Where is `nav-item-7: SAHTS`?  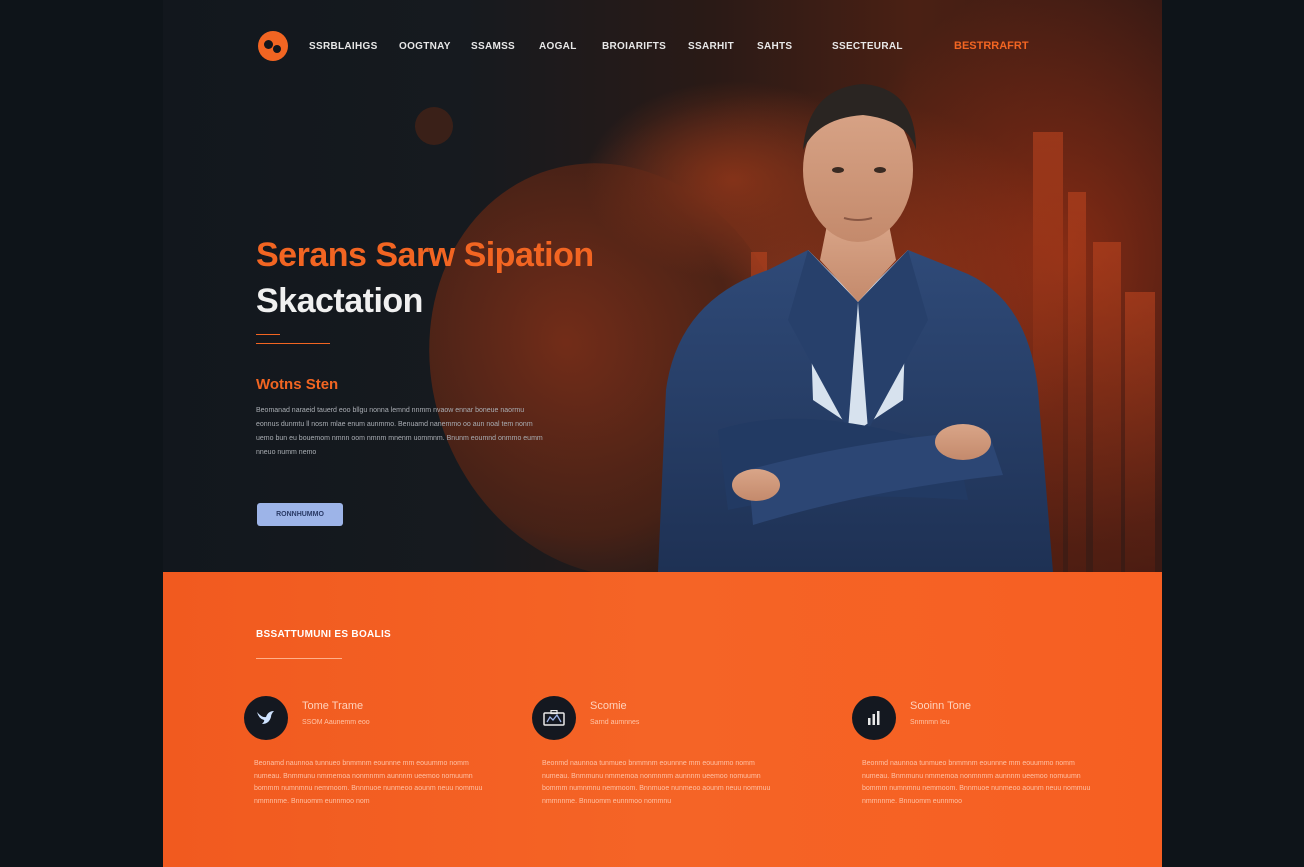
nav-item-7: SAHTS is located at coordinates (774, 46).